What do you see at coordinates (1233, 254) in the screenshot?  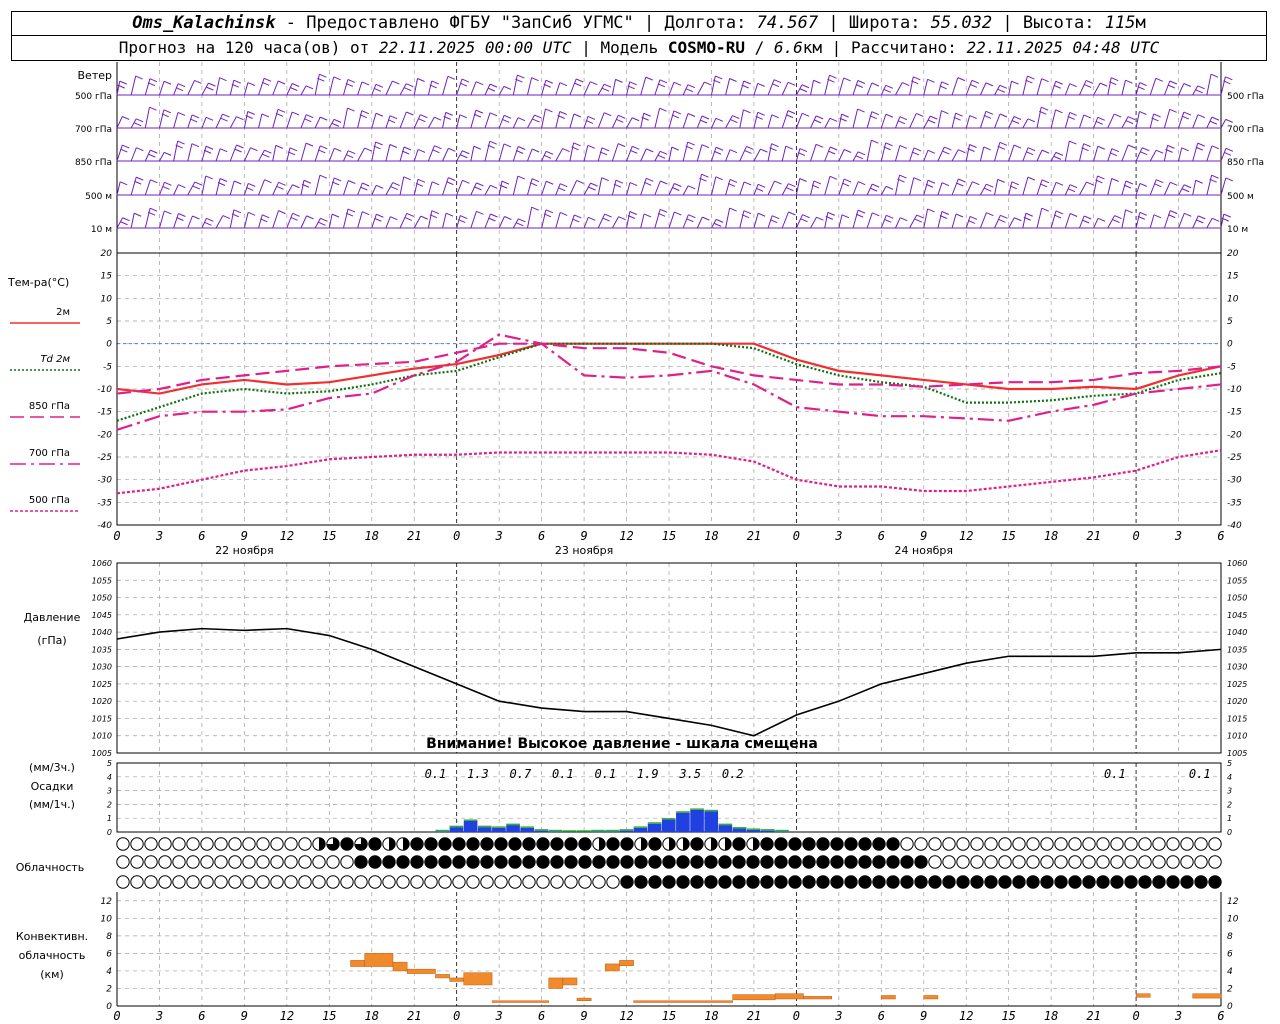 I see `temp-ytick-right: 20` at bounding box center [1233, 254].